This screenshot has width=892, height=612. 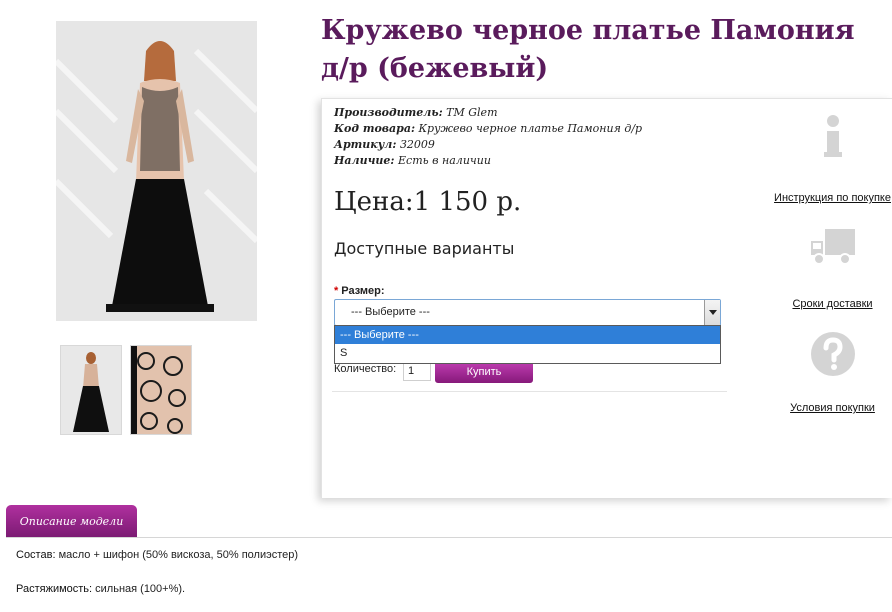 What do you see at coordinates (36, 555) in the screenshot?
I see `composition-label: Состав:` at bounding box center [36, 555].